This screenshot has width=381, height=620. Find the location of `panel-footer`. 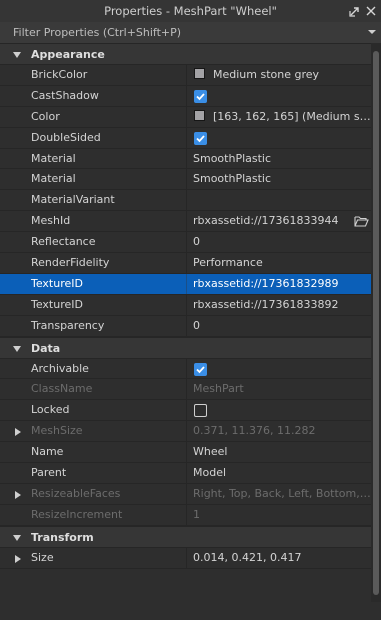

panel-footer is located at coordinates (190, 611).